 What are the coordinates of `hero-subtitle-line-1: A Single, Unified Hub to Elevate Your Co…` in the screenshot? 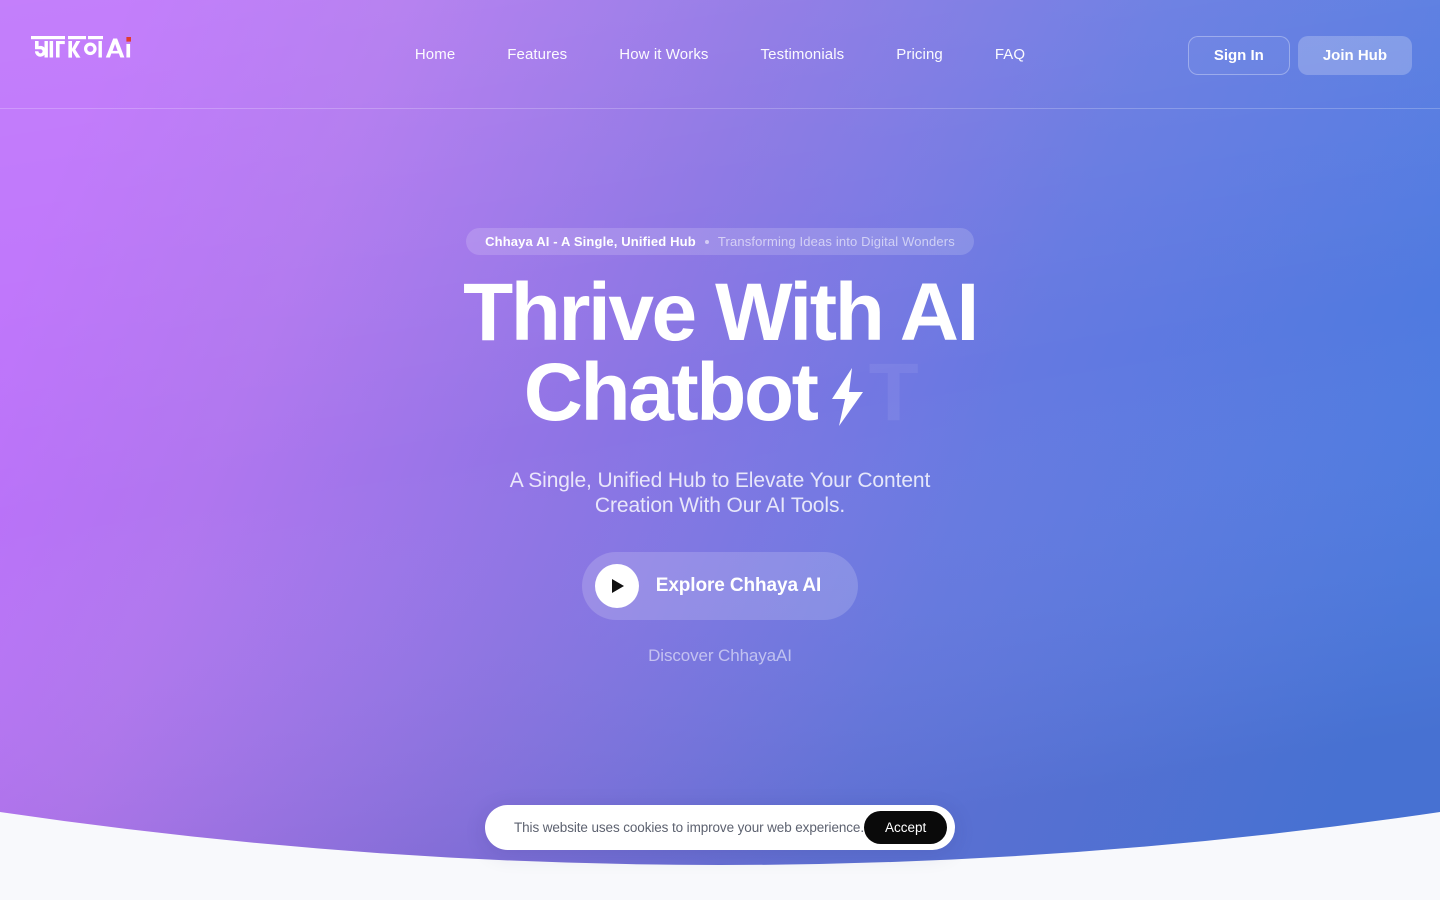 It's located at (720, 480).